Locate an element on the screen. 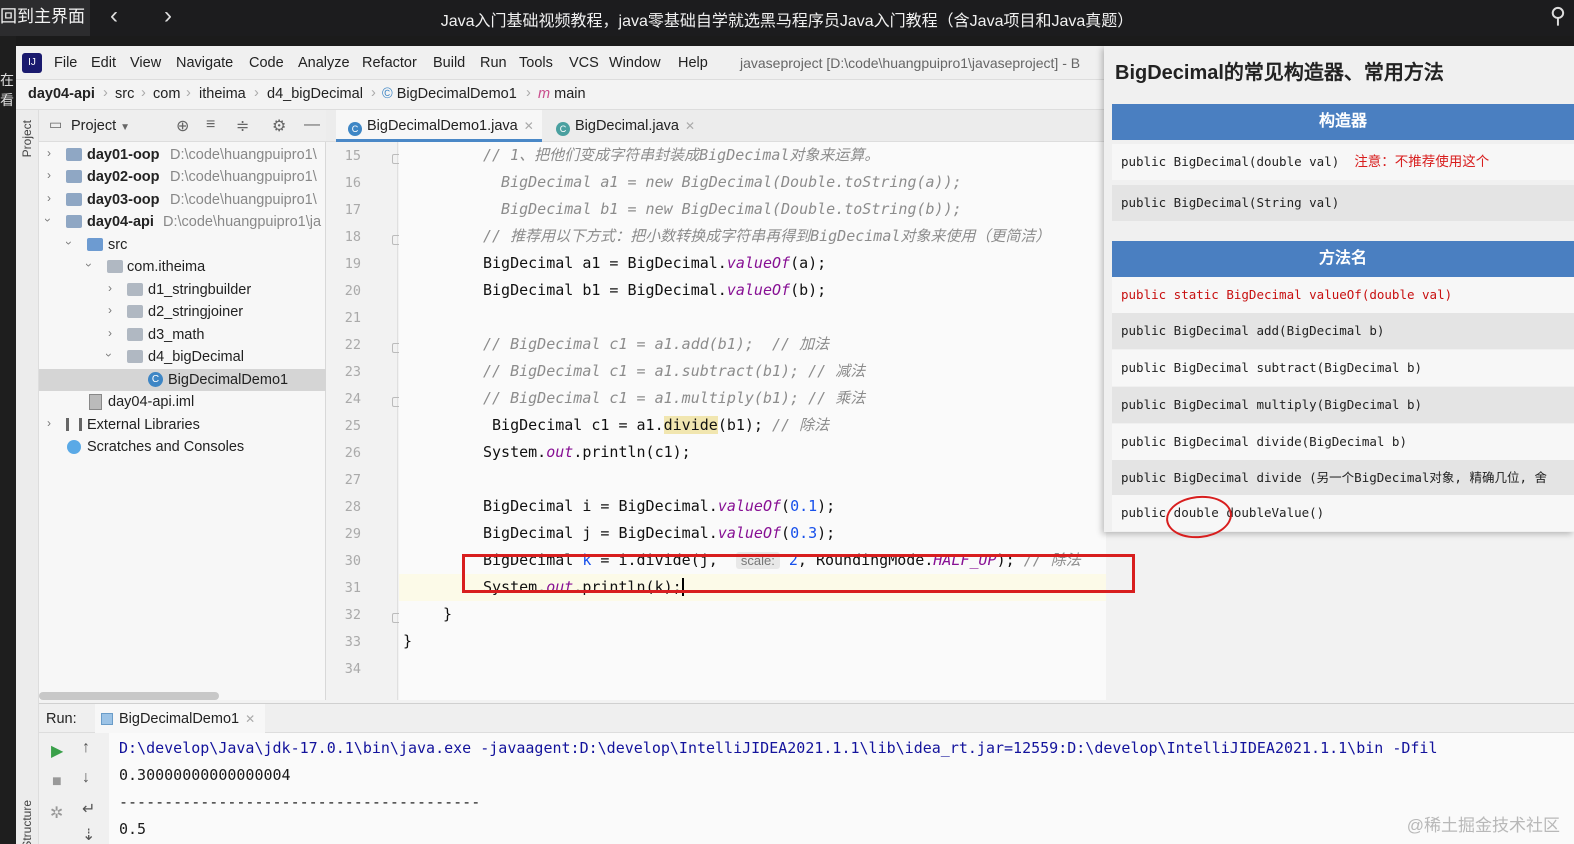 The image size is (1574, 844). line-number: 15 is located at coordinates (352, 156).